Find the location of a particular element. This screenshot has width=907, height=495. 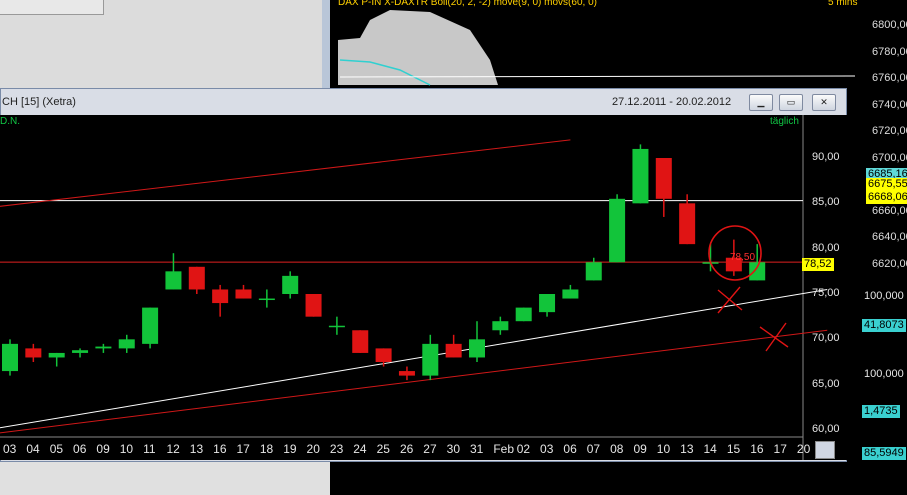

y-tick-label: 90,00 is located at coordinates (826, 157).